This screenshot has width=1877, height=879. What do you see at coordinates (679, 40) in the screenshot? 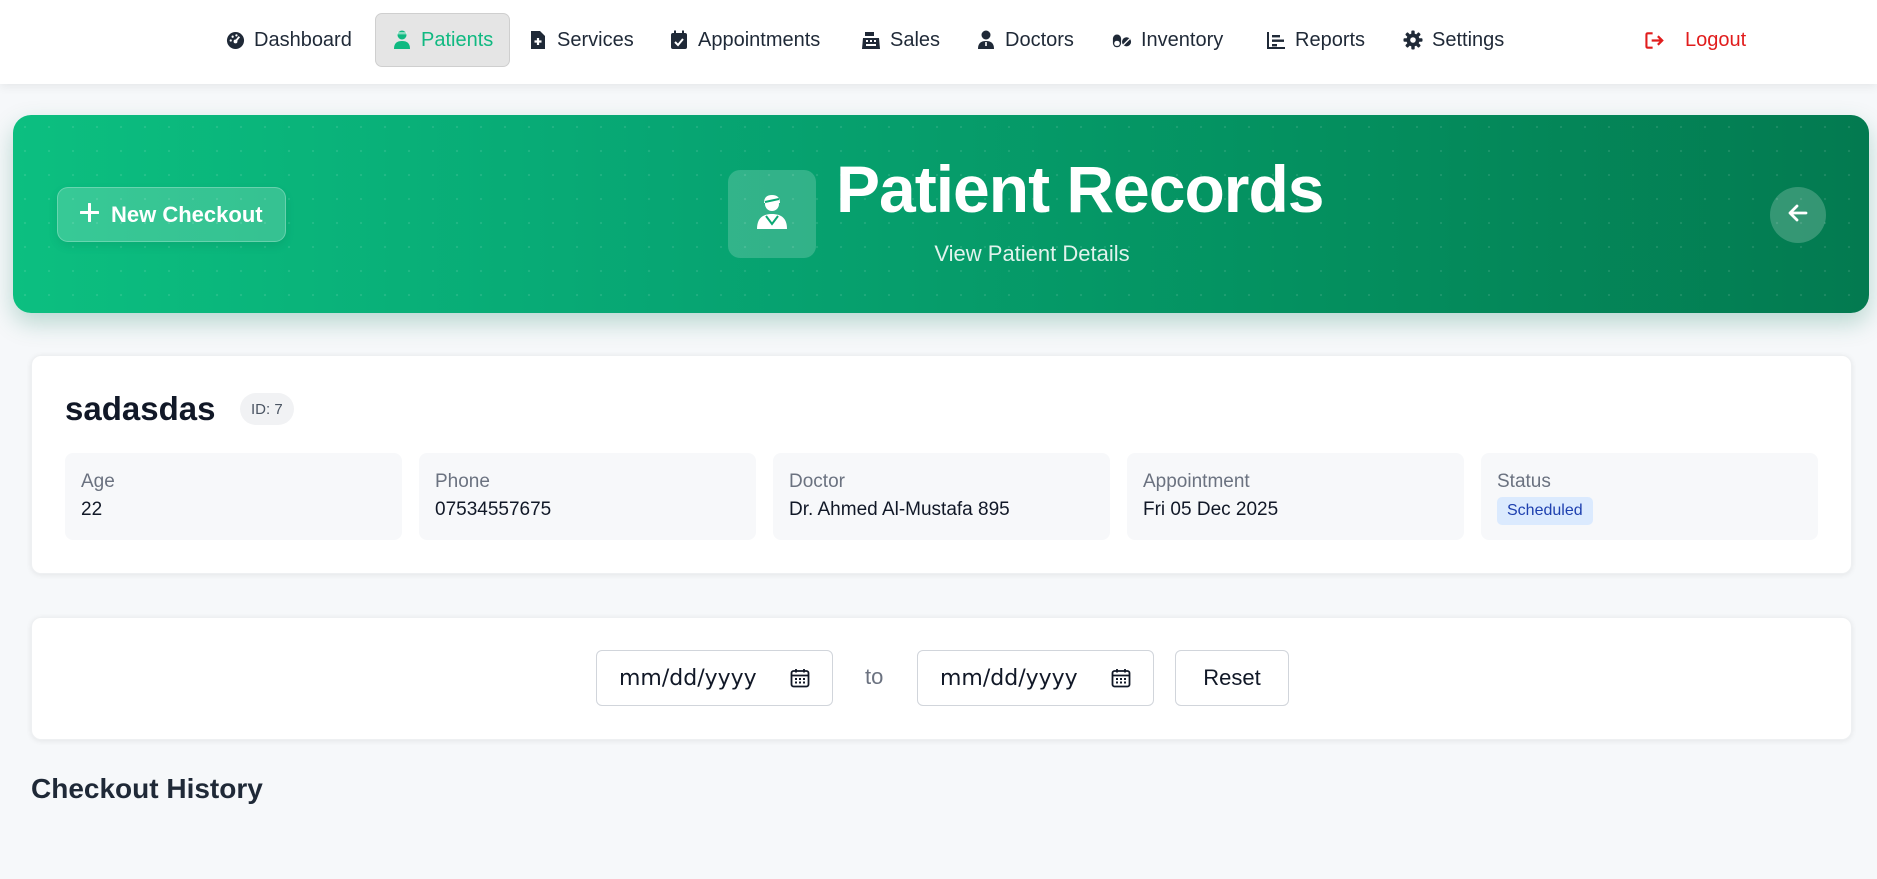
I see `calendar-check-icon` at bounding box center [679, 40].